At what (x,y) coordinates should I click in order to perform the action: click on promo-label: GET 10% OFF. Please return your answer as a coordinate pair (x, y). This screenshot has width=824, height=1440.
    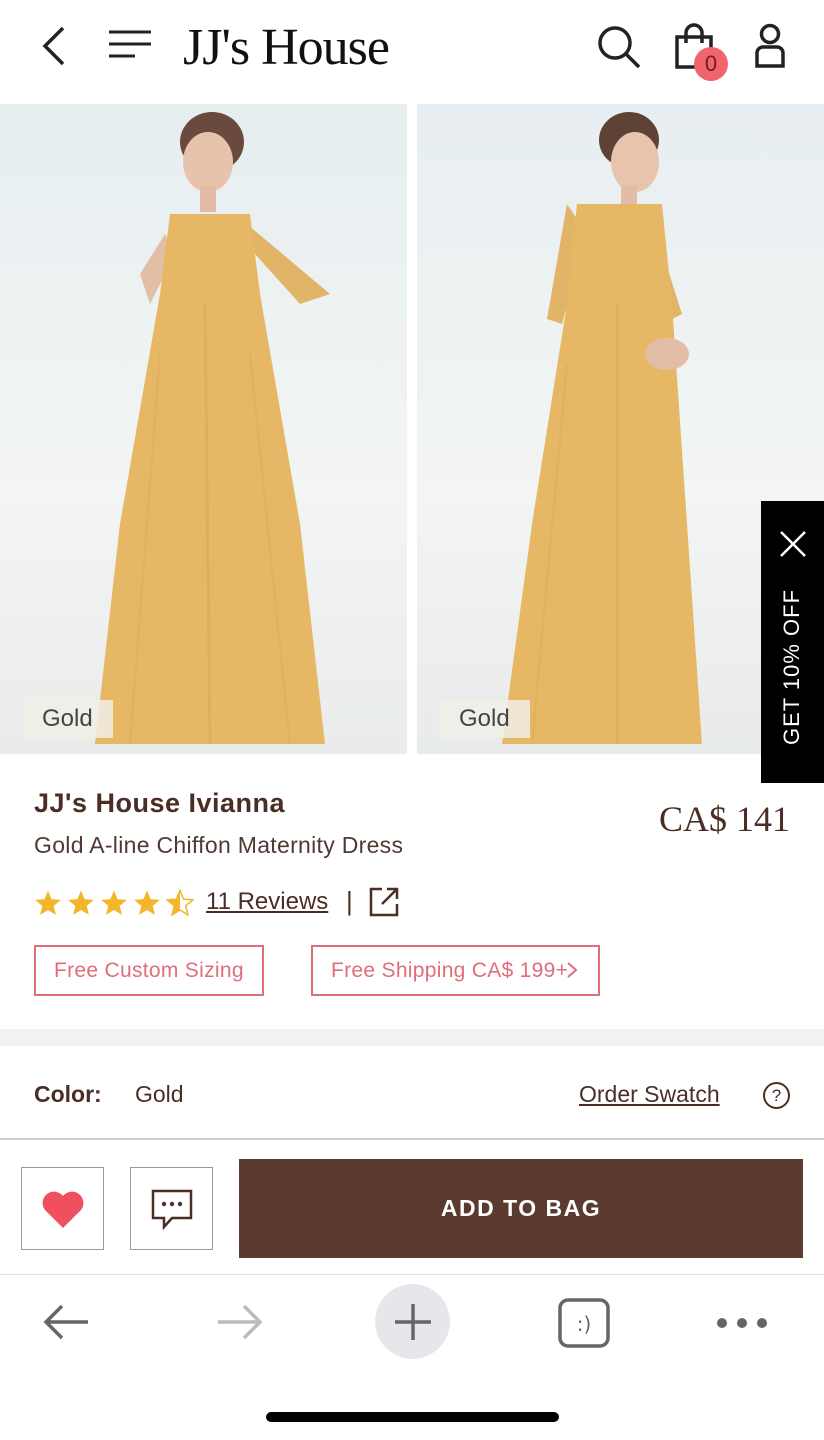
    Looking at the image, I should click on (792, 667).